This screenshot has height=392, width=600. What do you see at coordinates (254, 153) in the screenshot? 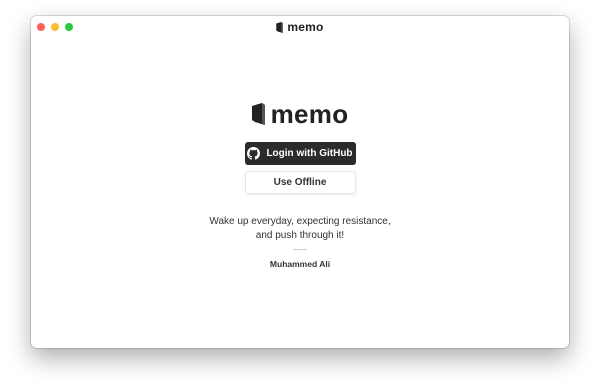
I see `github-icon` at bounding box center [254, 153].